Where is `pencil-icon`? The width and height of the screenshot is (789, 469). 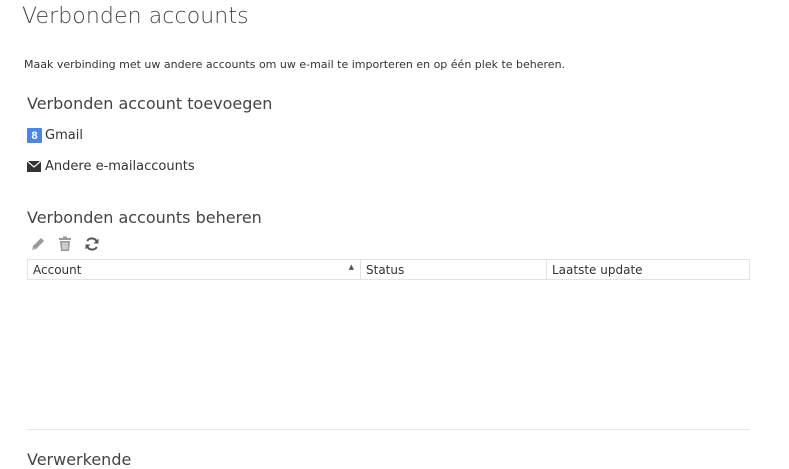 pencil-icon is located at coordinates (37, 243).